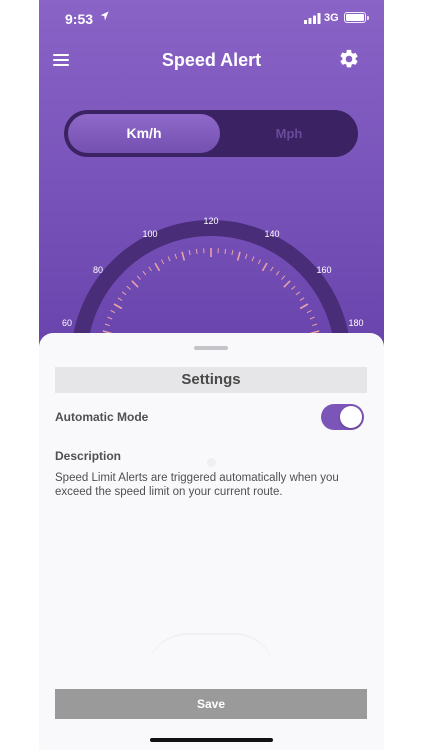  I want to click on network-type: 3G, so click(331, 18).